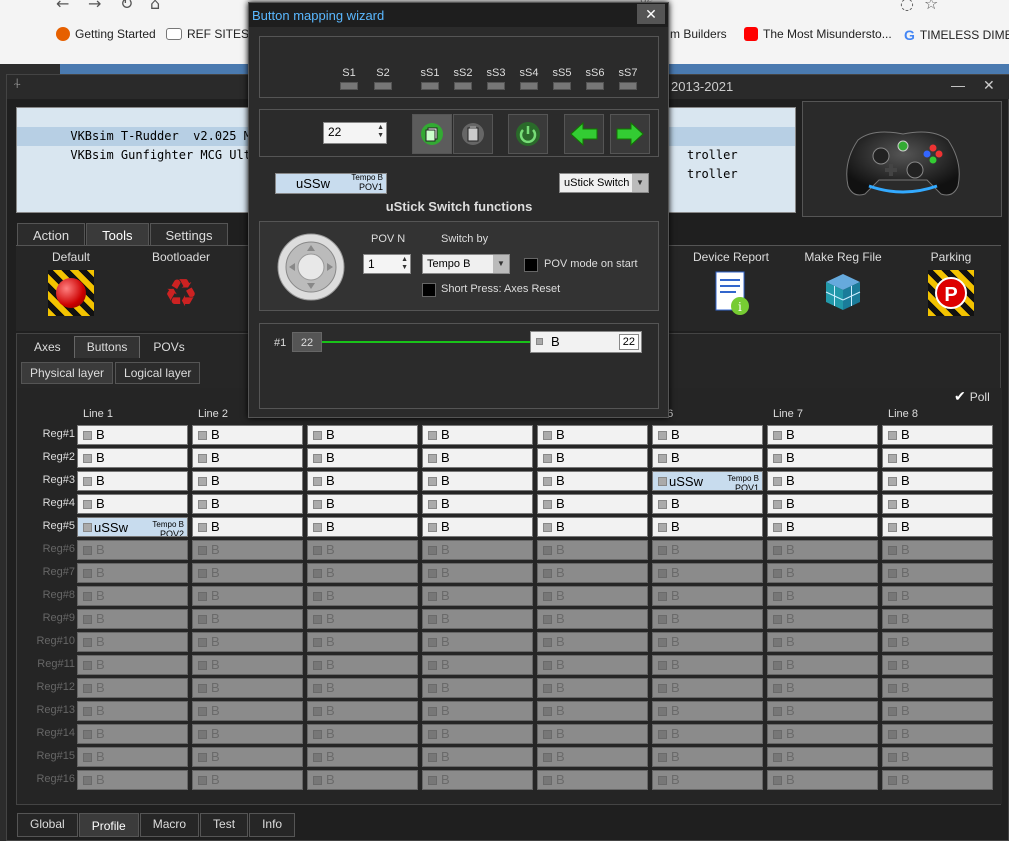 The image size is (1009, 841). What do you see at coordinates (972, 396) in the screenshot?
I see `poll-checkbox: ✔ Poll` at bounding box center [972, 396].